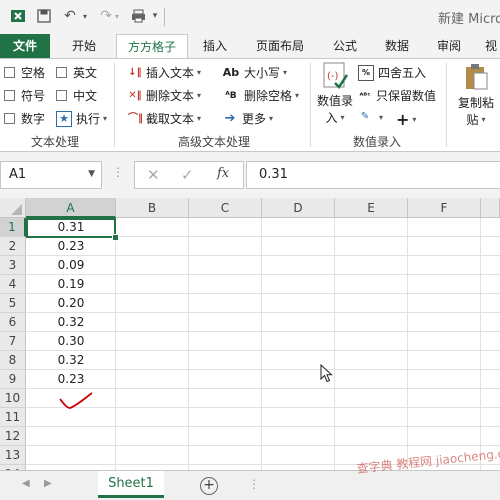 This screenshot has width=500, height=500. I want to click on extract-text-button: ⌒‖ 截取文本 ▾, so click(164, 118).